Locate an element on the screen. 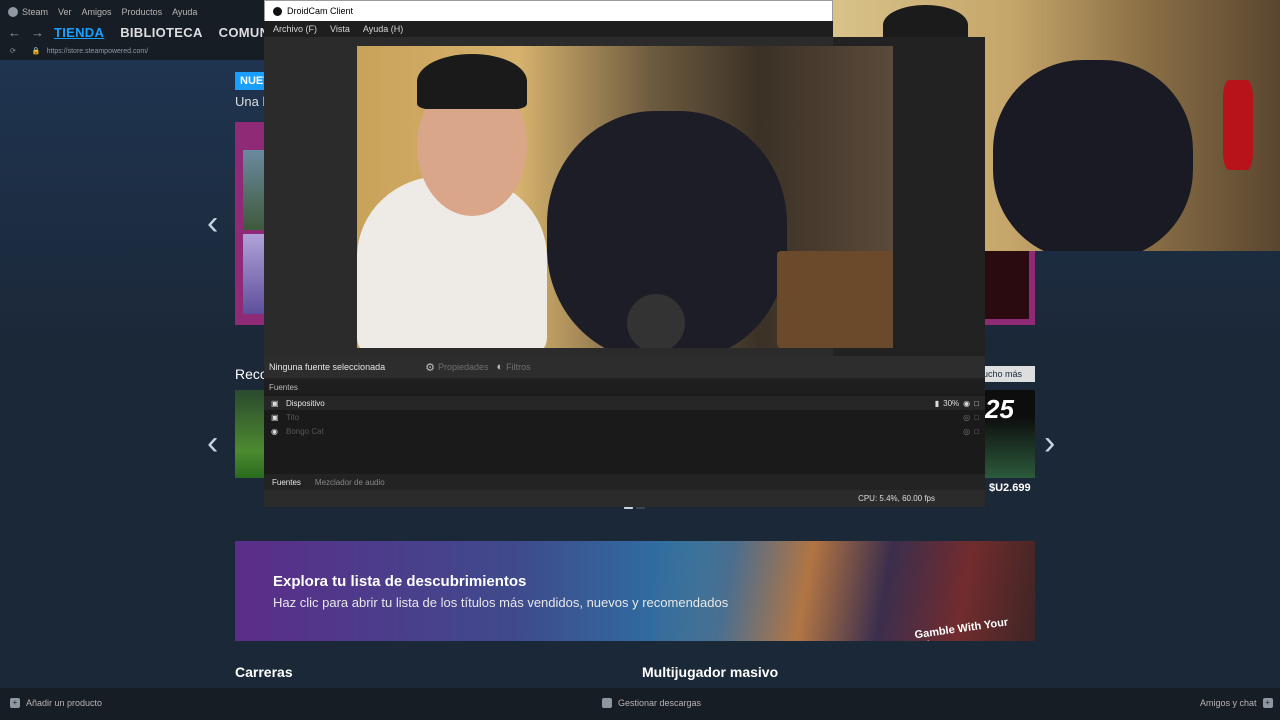 The image size is (1280, 720). downloads-button: Gestionar descargas is located at coordinates (651, 703).